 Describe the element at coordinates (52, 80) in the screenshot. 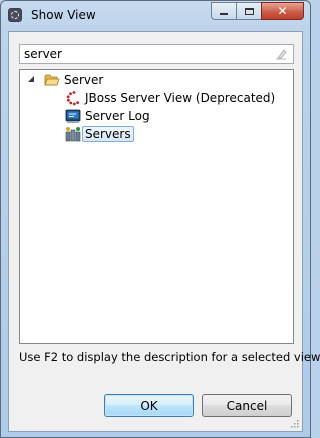

I see `open-folder-icon` at that location.